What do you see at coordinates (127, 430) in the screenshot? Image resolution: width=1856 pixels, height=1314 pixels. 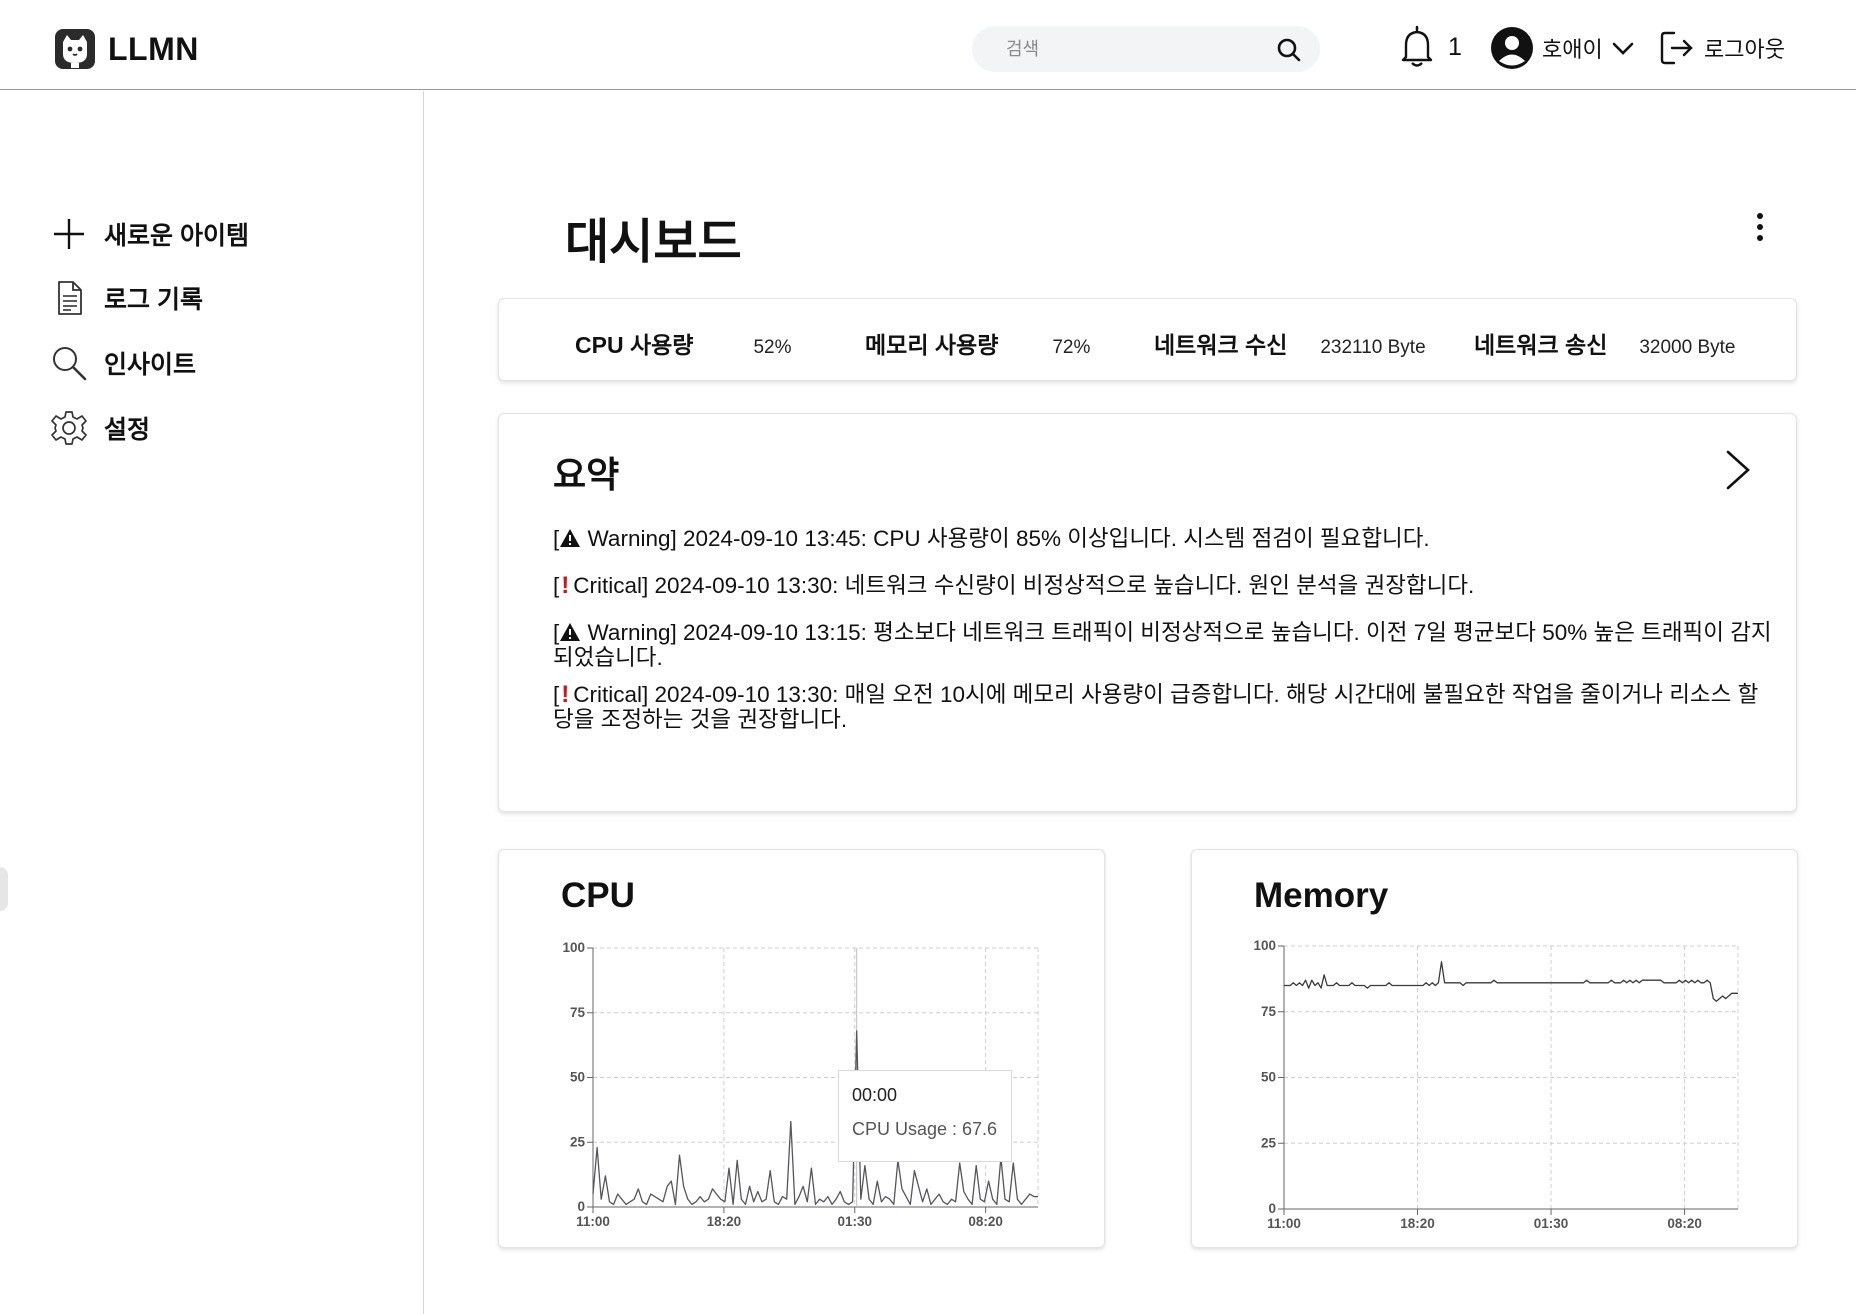 I see `sidebar-item-label: 설정` at bounding box center [127, 430].